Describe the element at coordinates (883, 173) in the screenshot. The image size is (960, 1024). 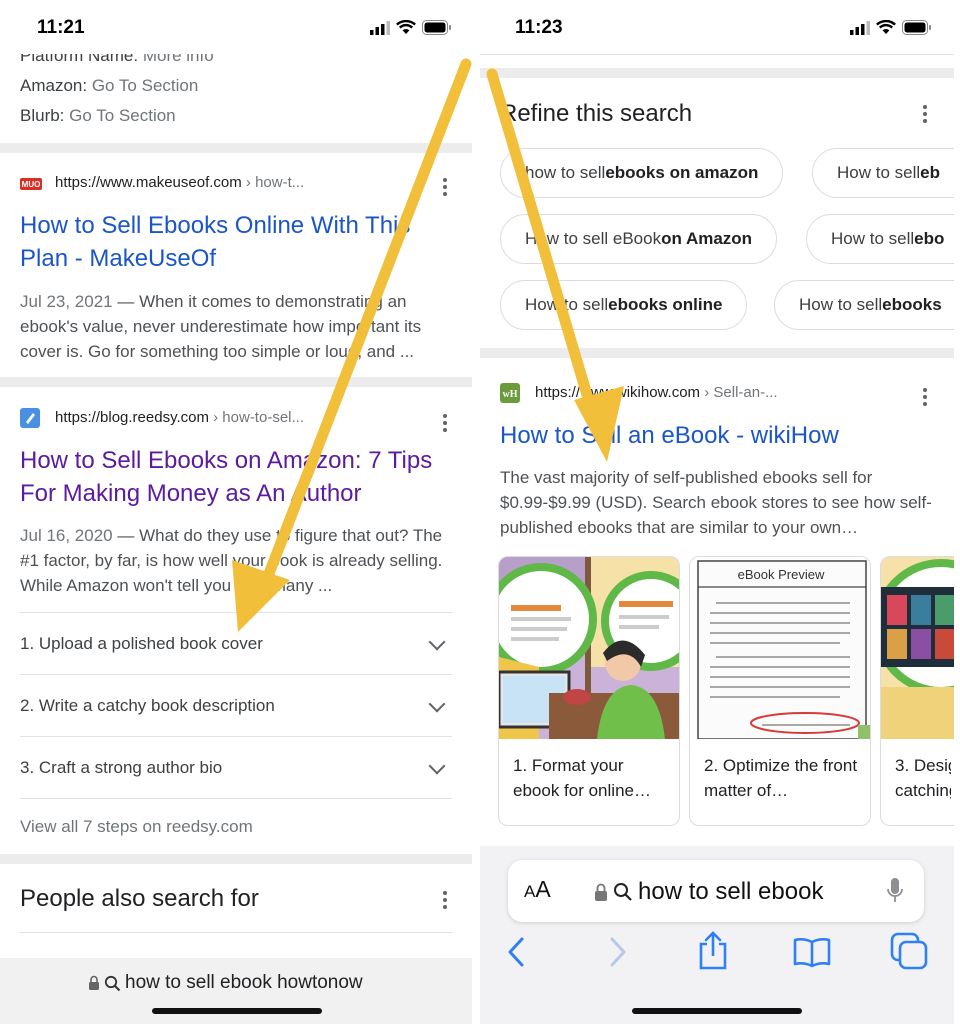
I see `refine-chip: How to sell eb` at that location.